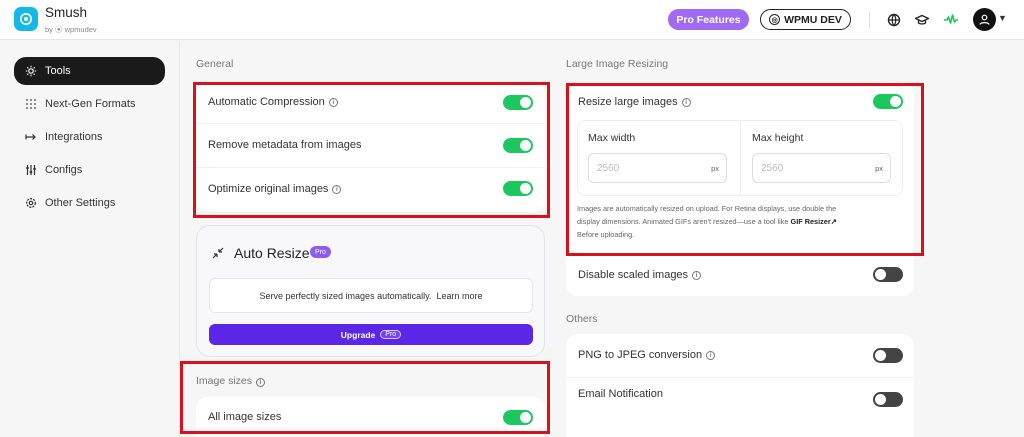 This screenshot has width=1024, height=437. Describe the element at coordinates (215, 64) in the screenshot. I see `general-heading: General` at that location.